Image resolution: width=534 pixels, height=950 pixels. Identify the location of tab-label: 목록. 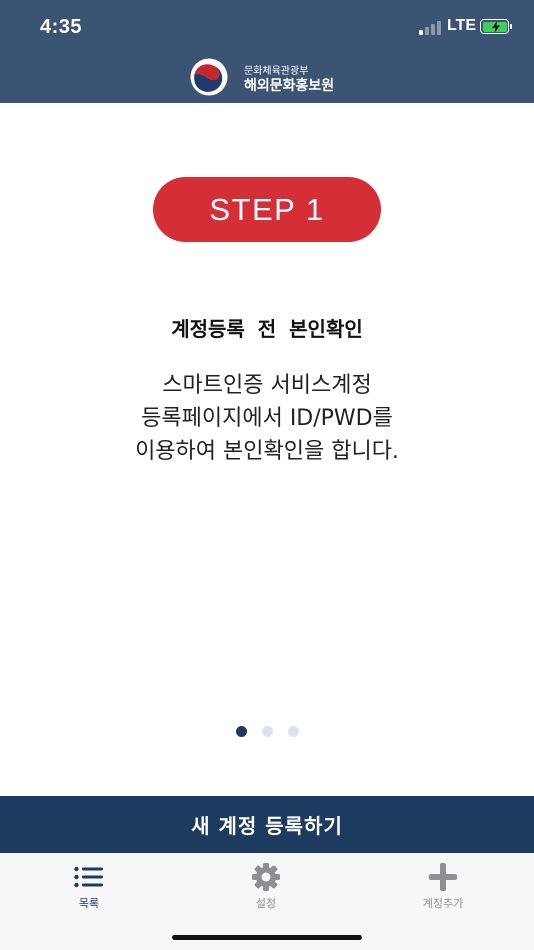
(89, 903).